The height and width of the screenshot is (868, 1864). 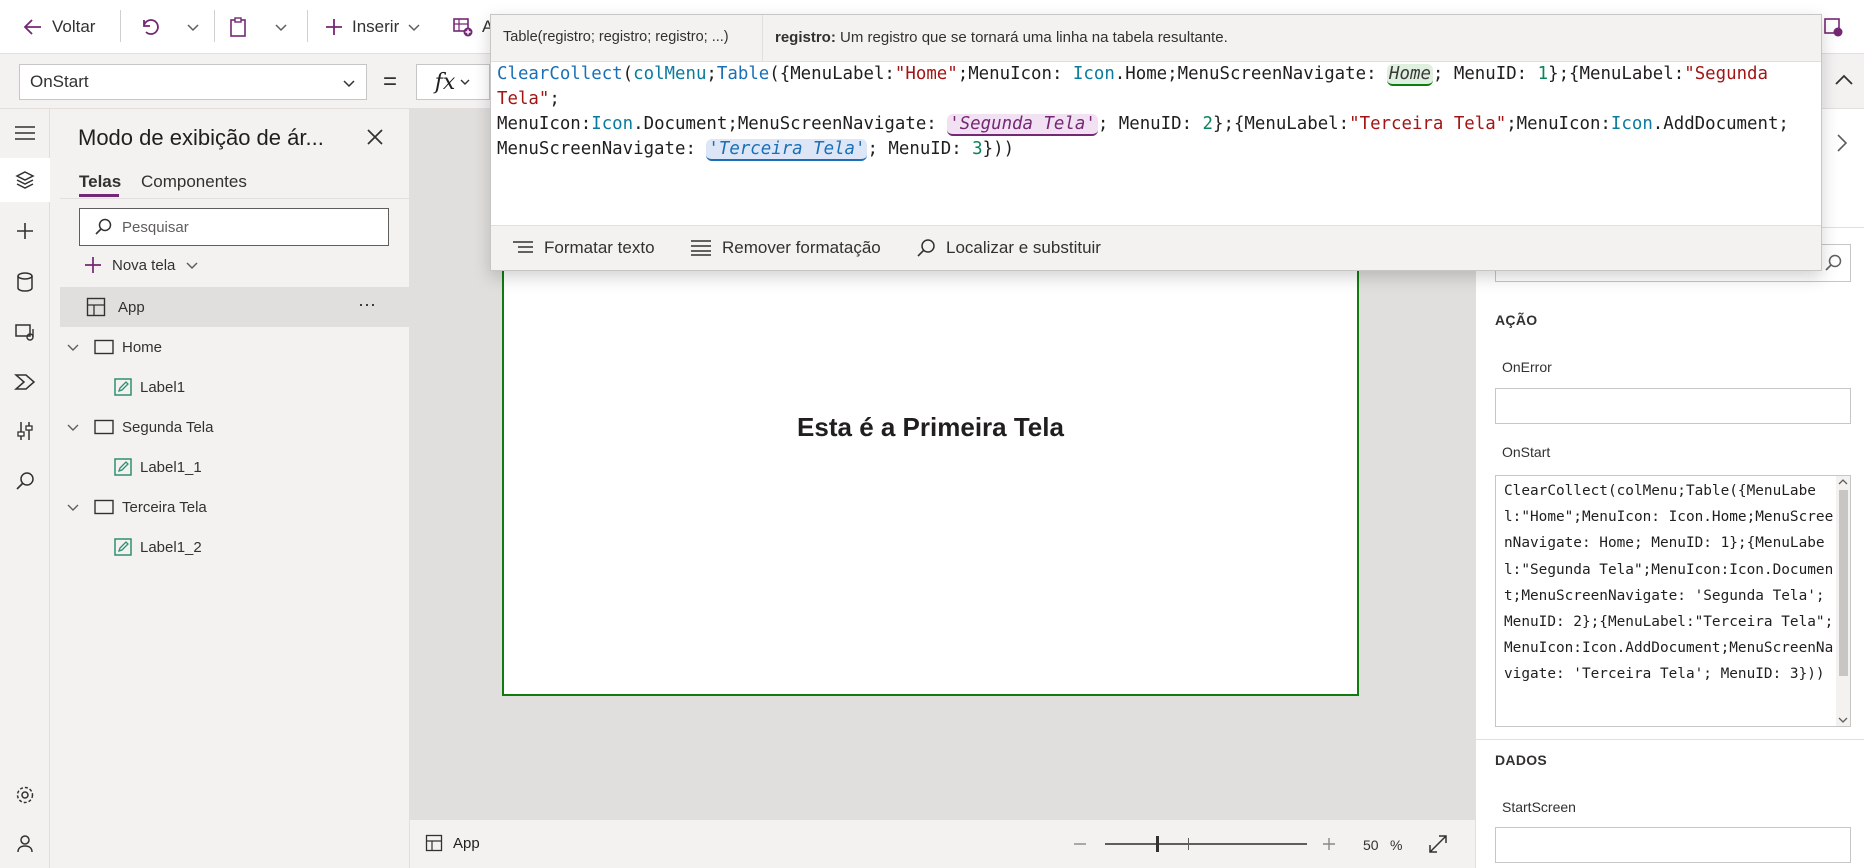 I want to click on advanced-tools-button, so click(x=25, y=431).